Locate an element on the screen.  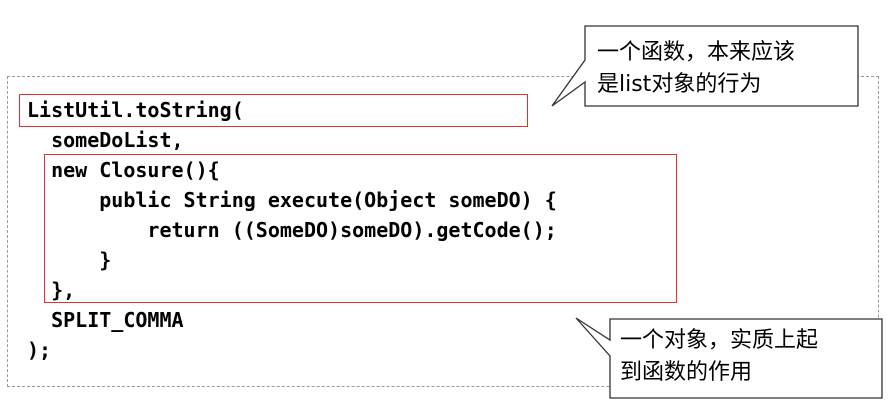
bottom-callout-shape is located at coordinates (729, 358).